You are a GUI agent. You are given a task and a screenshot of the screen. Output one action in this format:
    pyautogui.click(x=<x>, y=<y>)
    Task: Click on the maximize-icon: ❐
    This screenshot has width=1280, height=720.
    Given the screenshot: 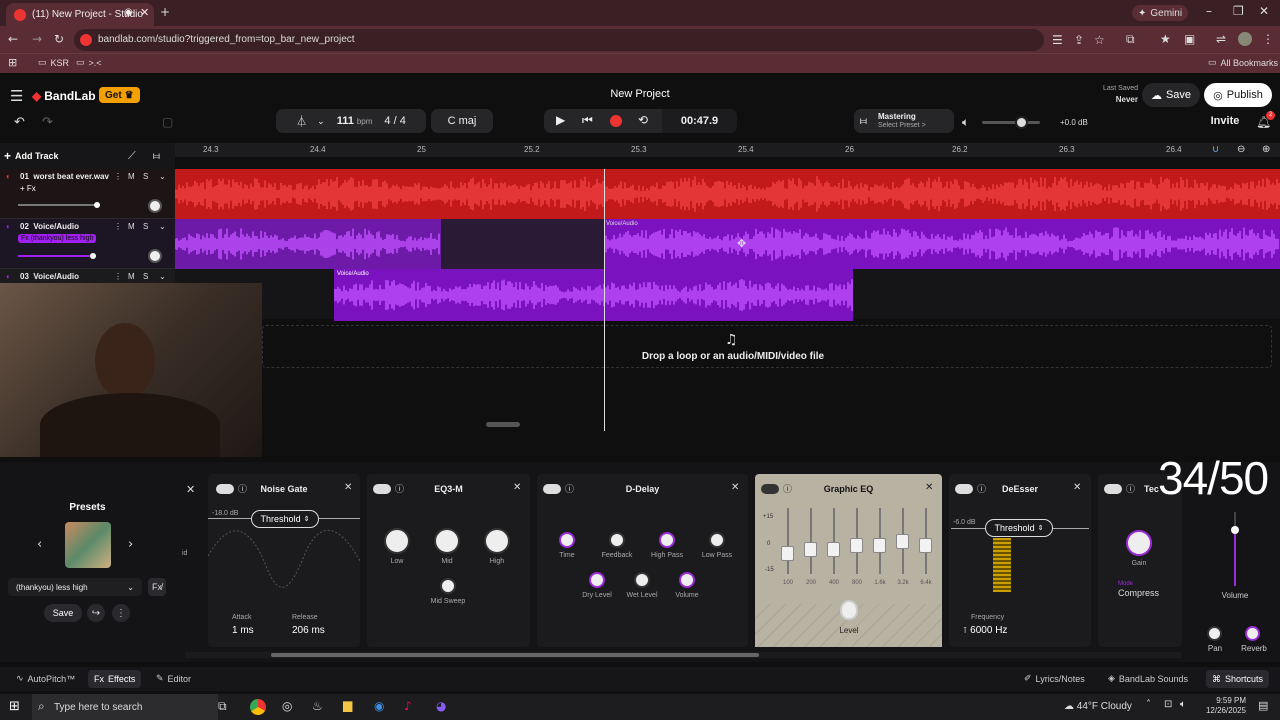 What is the action you would take?
    pyautogui.click(x=1238, y=11)
    